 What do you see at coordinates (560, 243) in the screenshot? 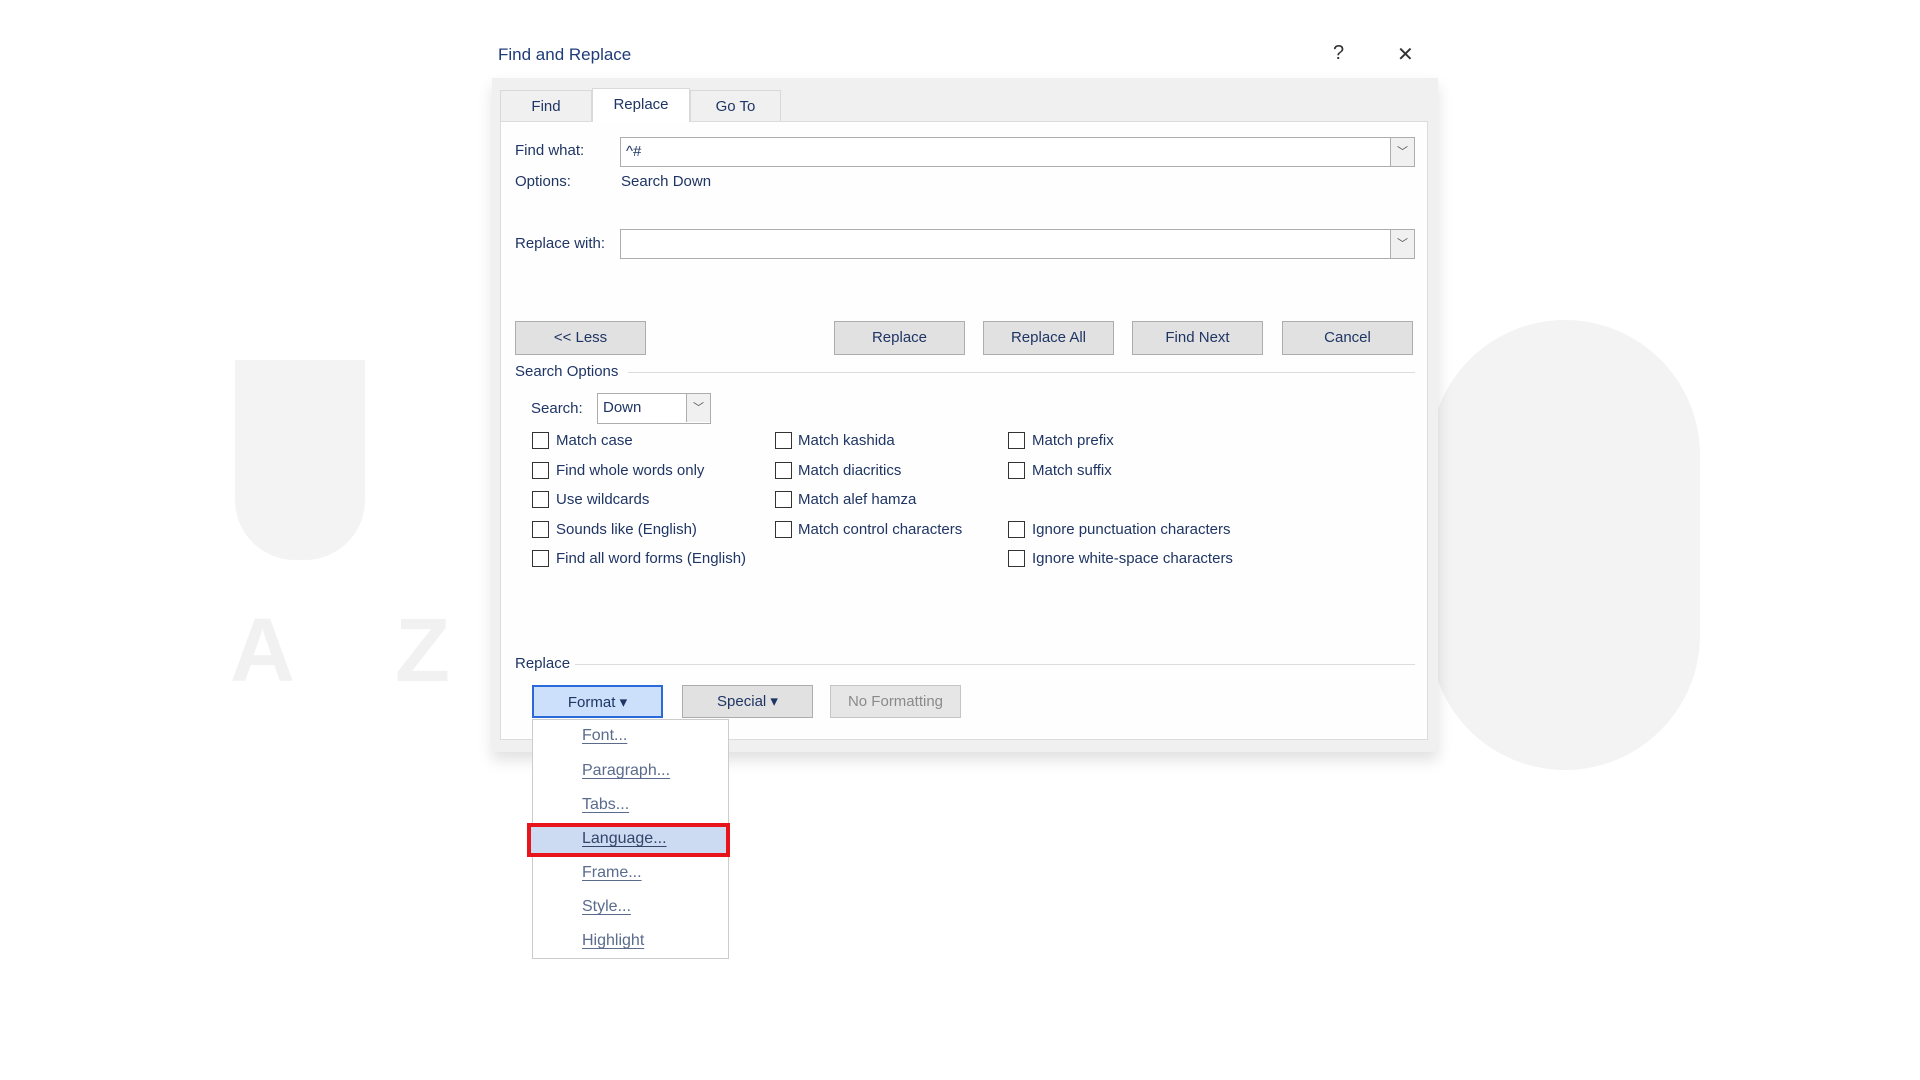
I see `replace-with-label: Replace with:` at bounding box center [560, 243].